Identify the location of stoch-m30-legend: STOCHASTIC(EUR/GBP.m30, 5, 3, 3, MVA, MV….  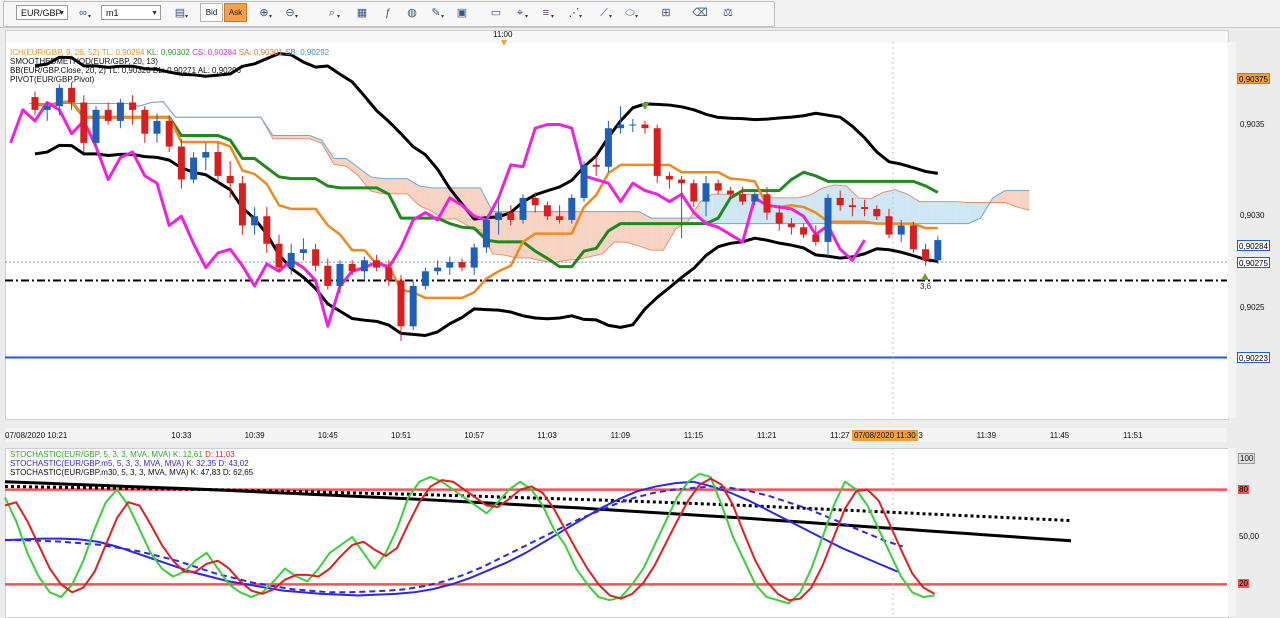
(131, 472).